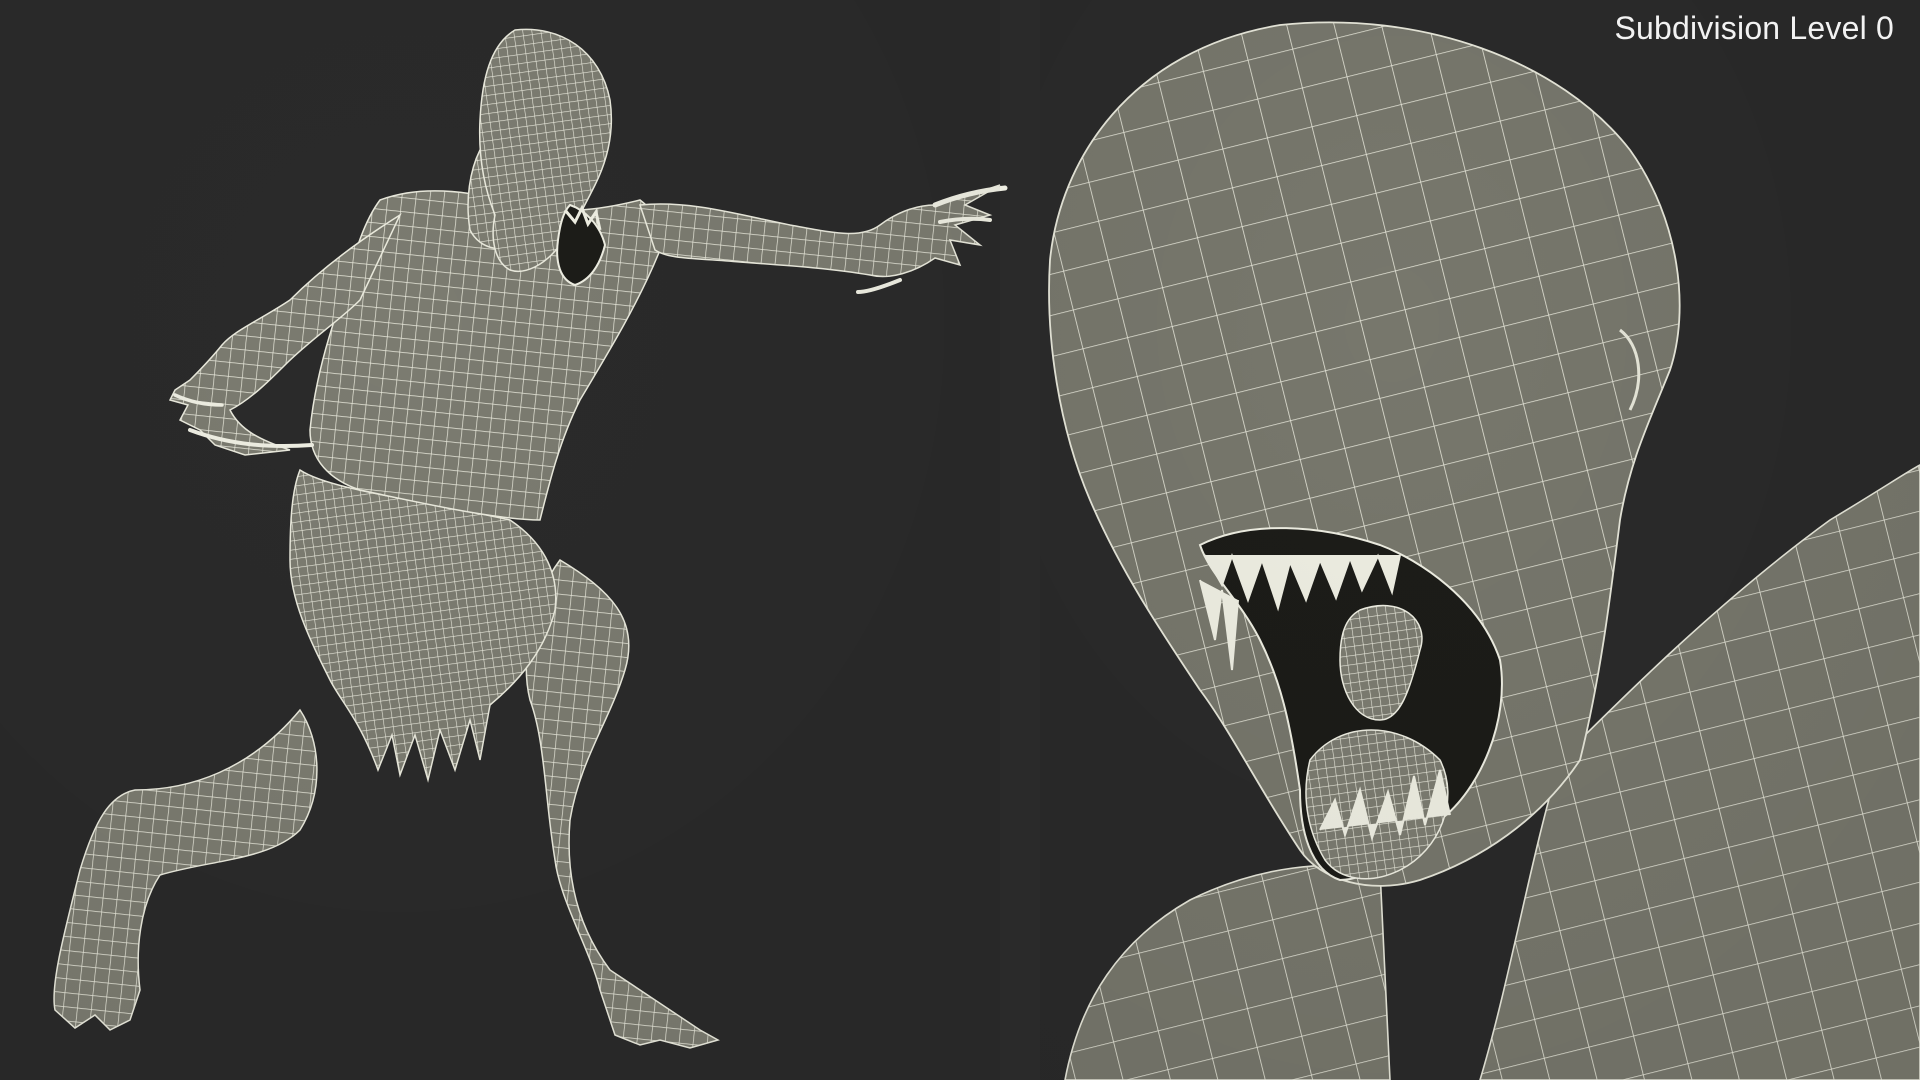 This screenshot has width=1920, height=1080. What do you see at coordinates (1754, 28) in the screenshot?
I see `subdivision-level-label: Subdivision Level 0` at bounding box center [1754, 28].